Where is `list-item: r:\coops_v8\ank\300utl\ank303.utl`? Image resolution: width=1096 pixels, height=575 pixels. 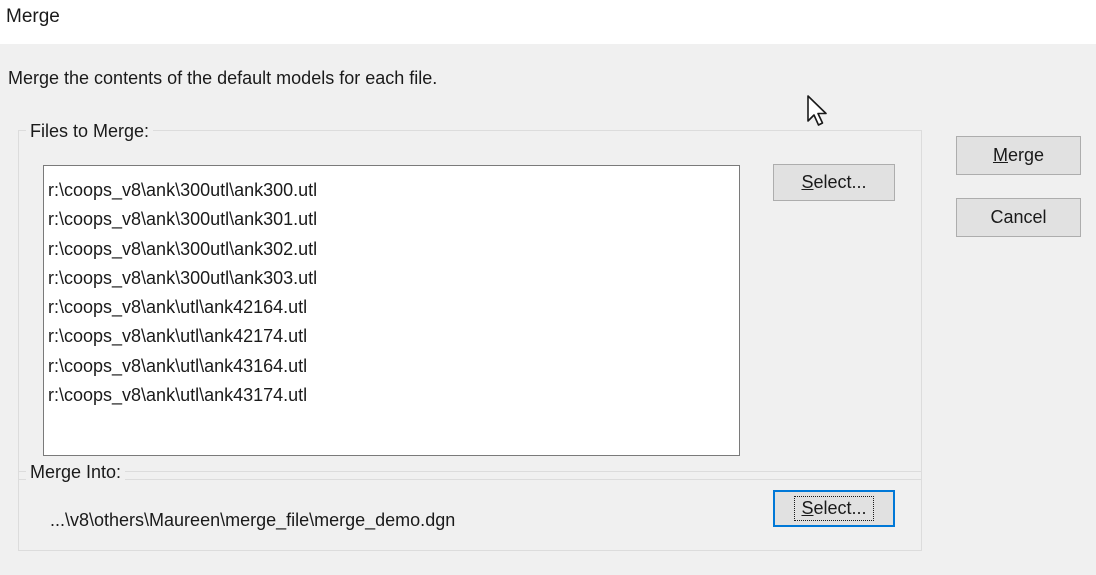 list-item: r:\coops_v8\ank\300utl\ank303.utl is located at coordinates (393, 278).